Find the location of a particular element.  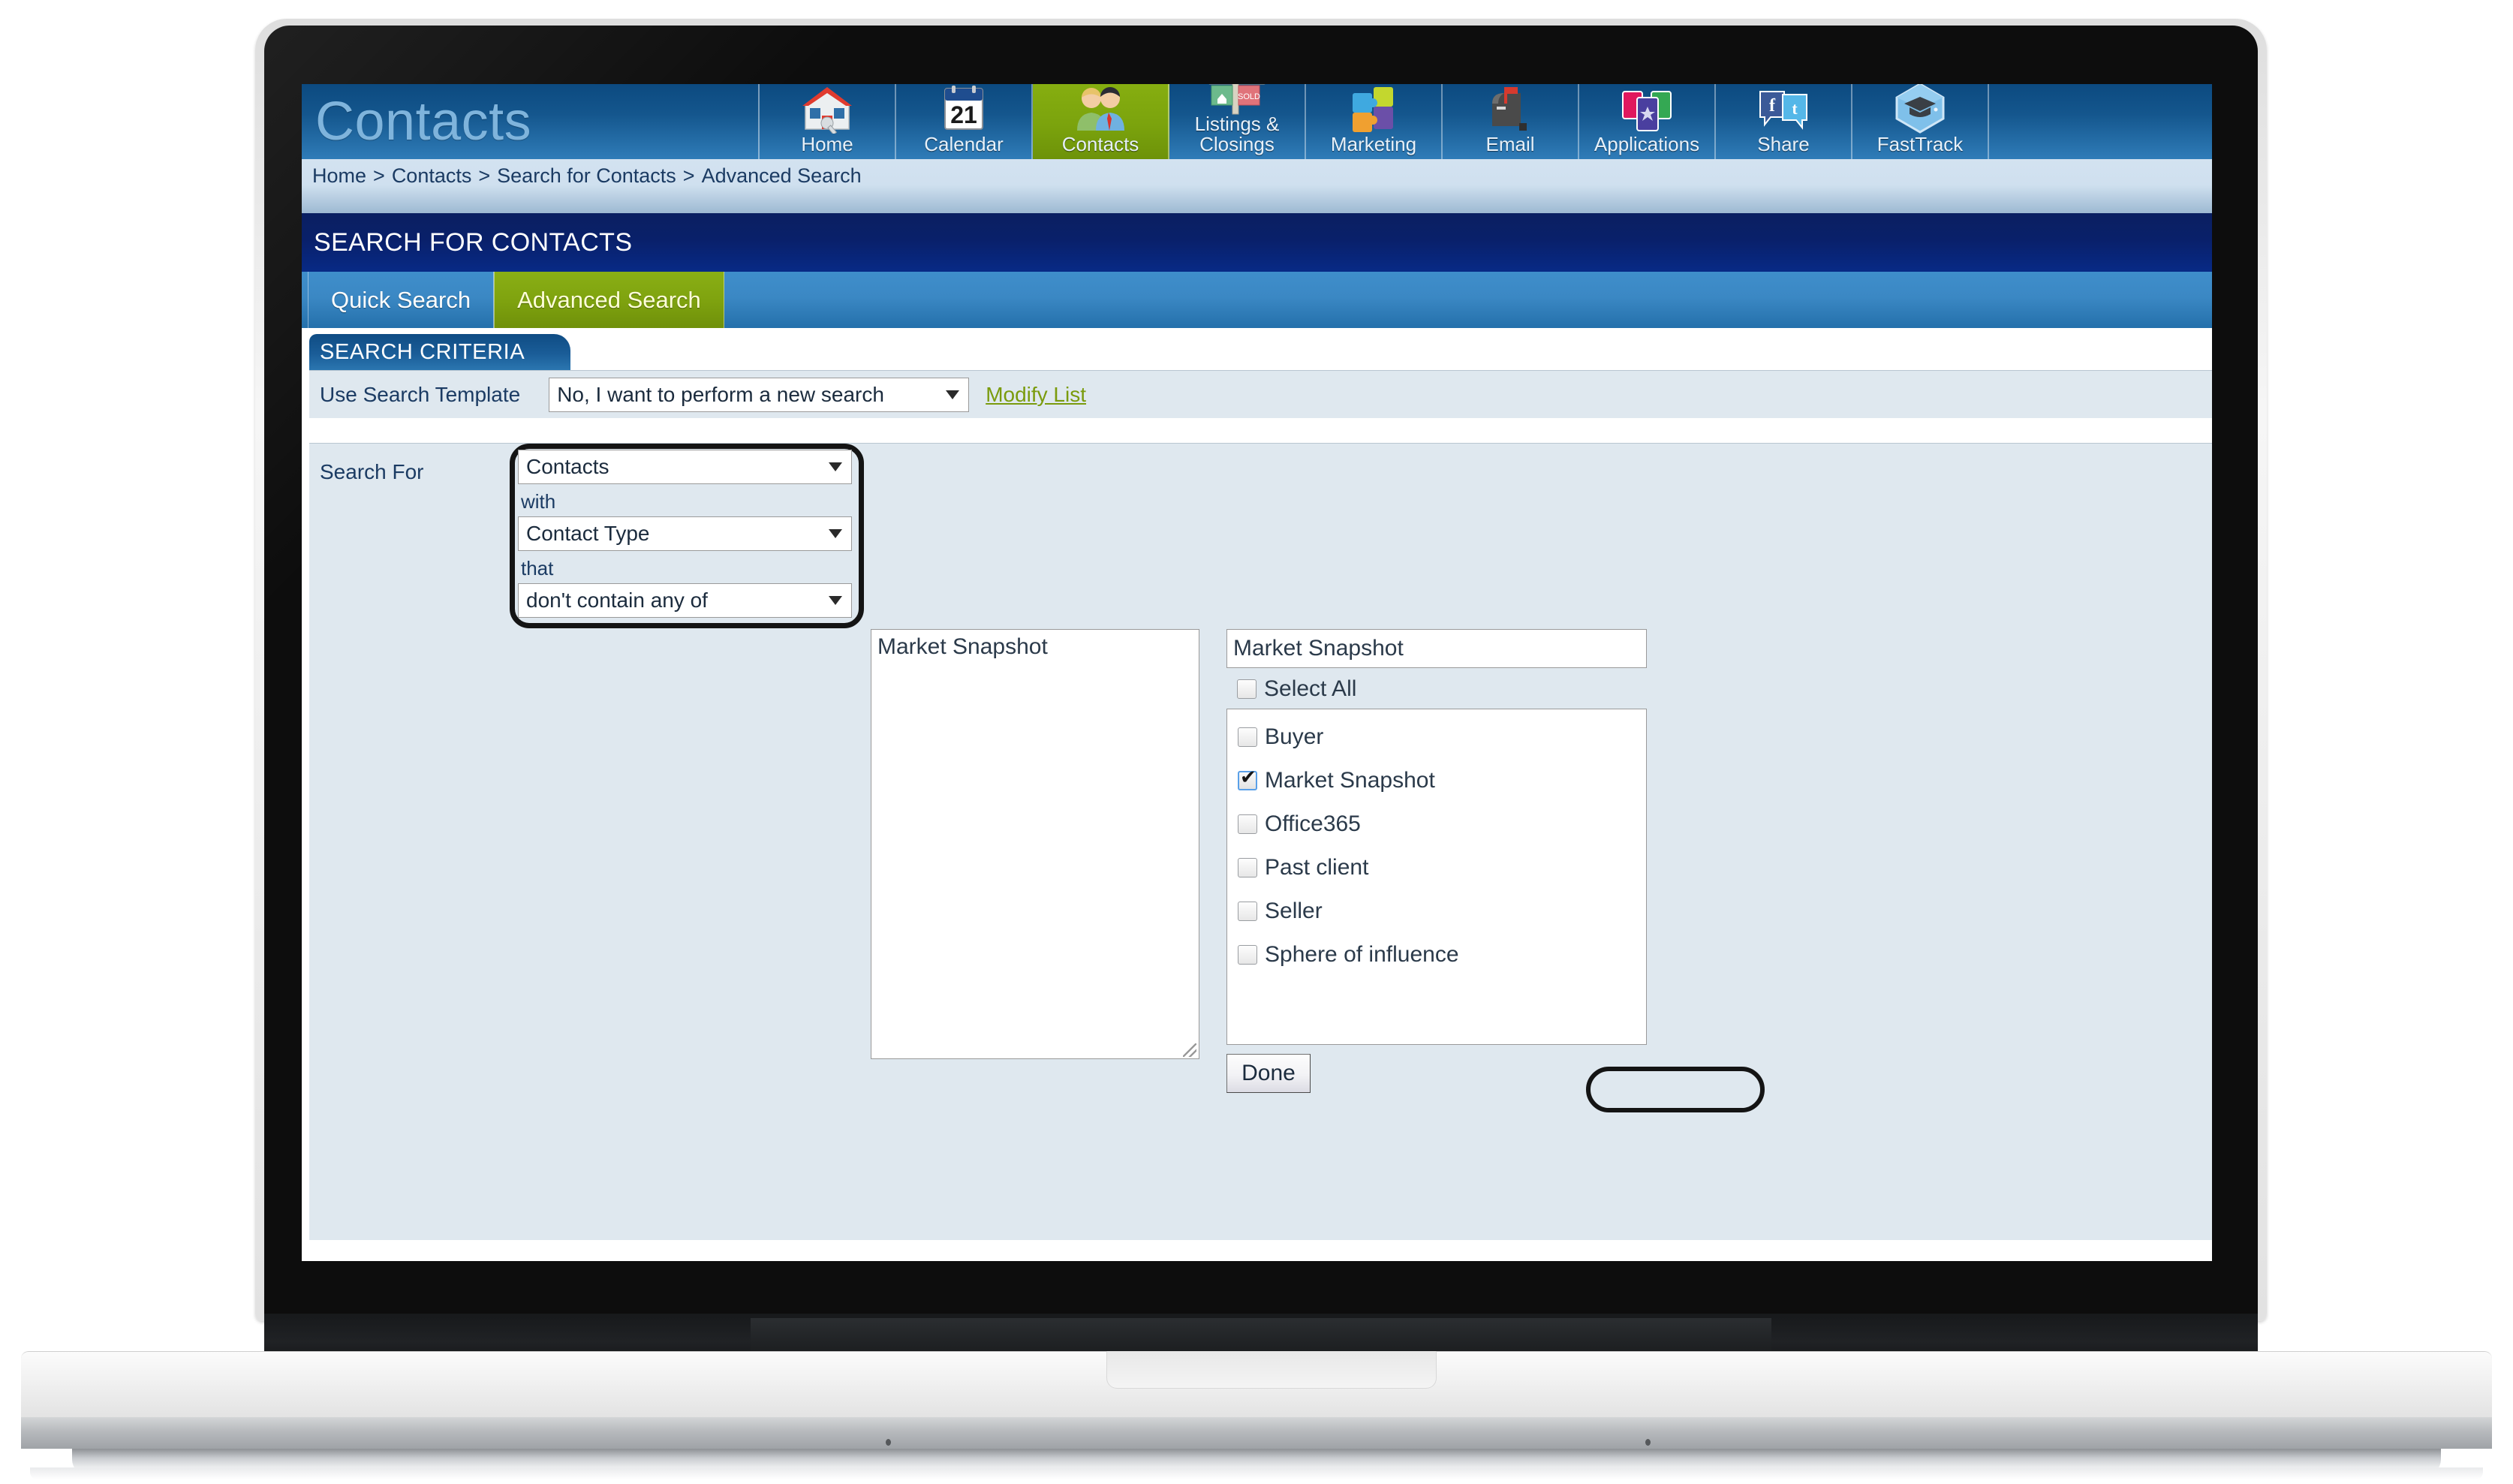

entity-value: Contacts is located at coordinates (567, 466).